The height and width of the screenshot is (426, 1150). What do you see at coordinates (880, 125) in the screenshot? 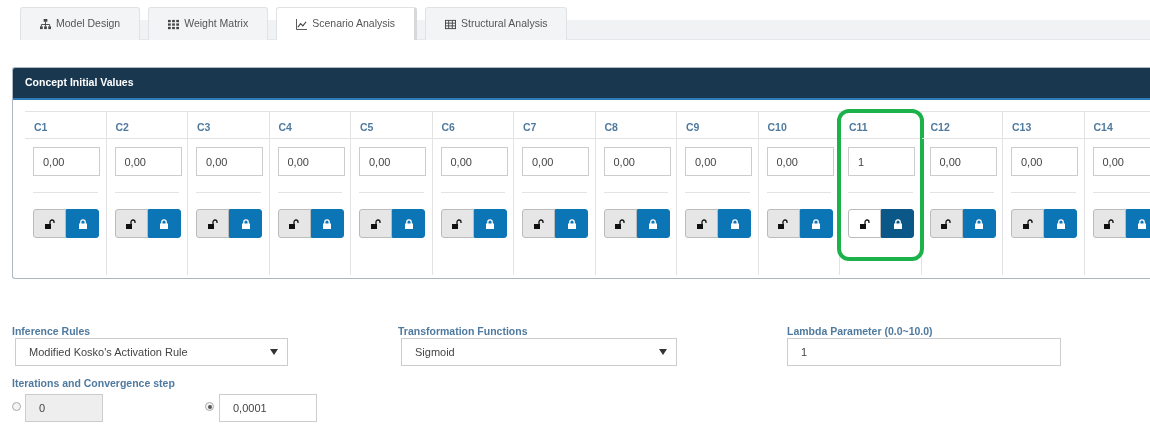
I see `concept-label: C11` at bounding box center [880, 125].